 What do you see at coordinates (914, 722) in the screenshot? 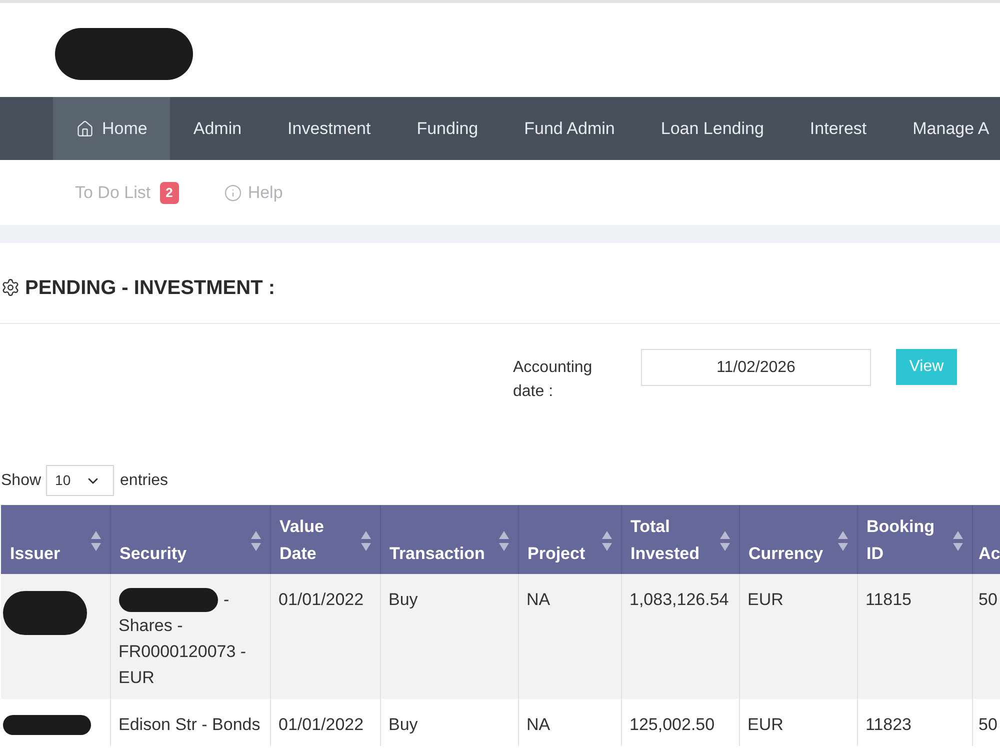
I see `table-cell: 11823` at bounding box center [914, 722].